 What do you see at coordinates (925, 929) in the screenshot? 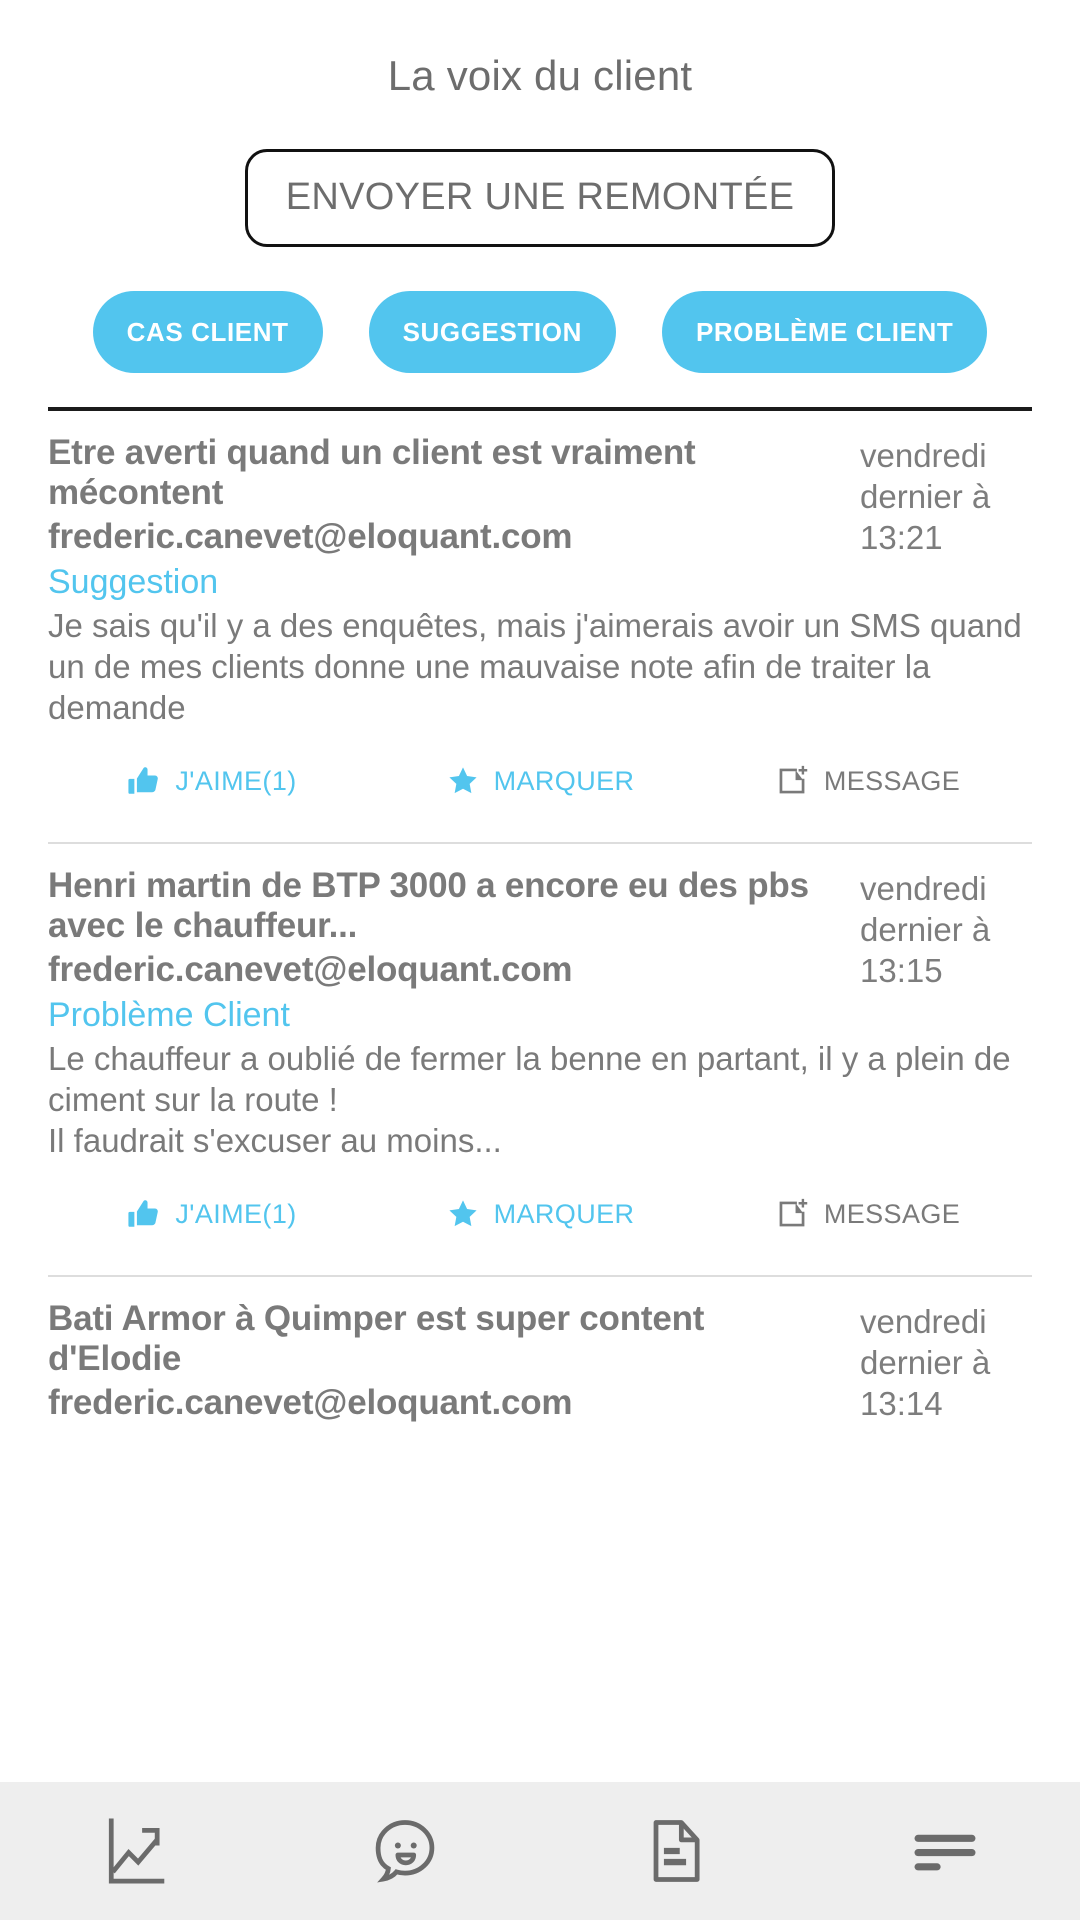
I see `post-timestamp: vendredi dernier à 13:15` at bounding box center [925, 929].